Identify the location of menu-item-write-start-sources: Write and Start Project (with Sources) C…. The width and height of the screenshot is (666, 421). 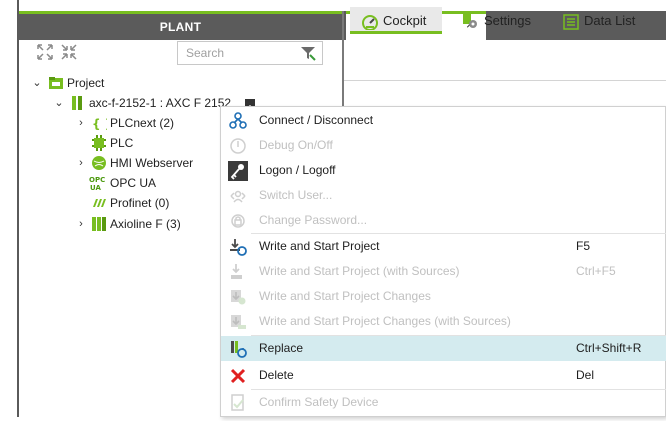
(443, 271).